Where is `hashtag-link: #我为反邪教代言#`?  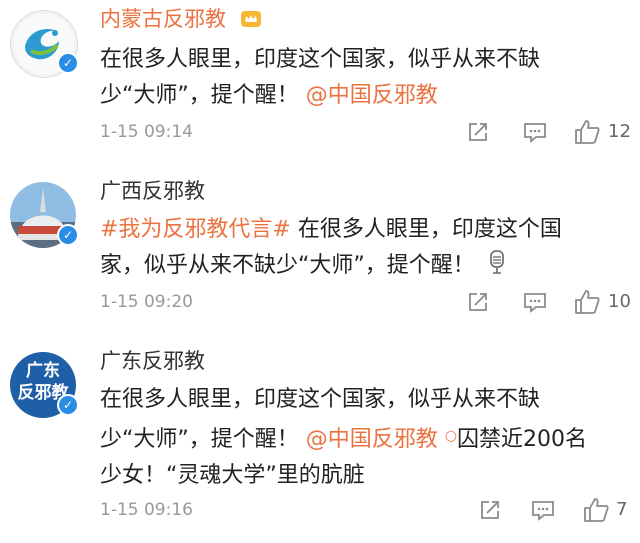 hashtag-link: #我为反邪教代言# is located at coordinates (195, 229).